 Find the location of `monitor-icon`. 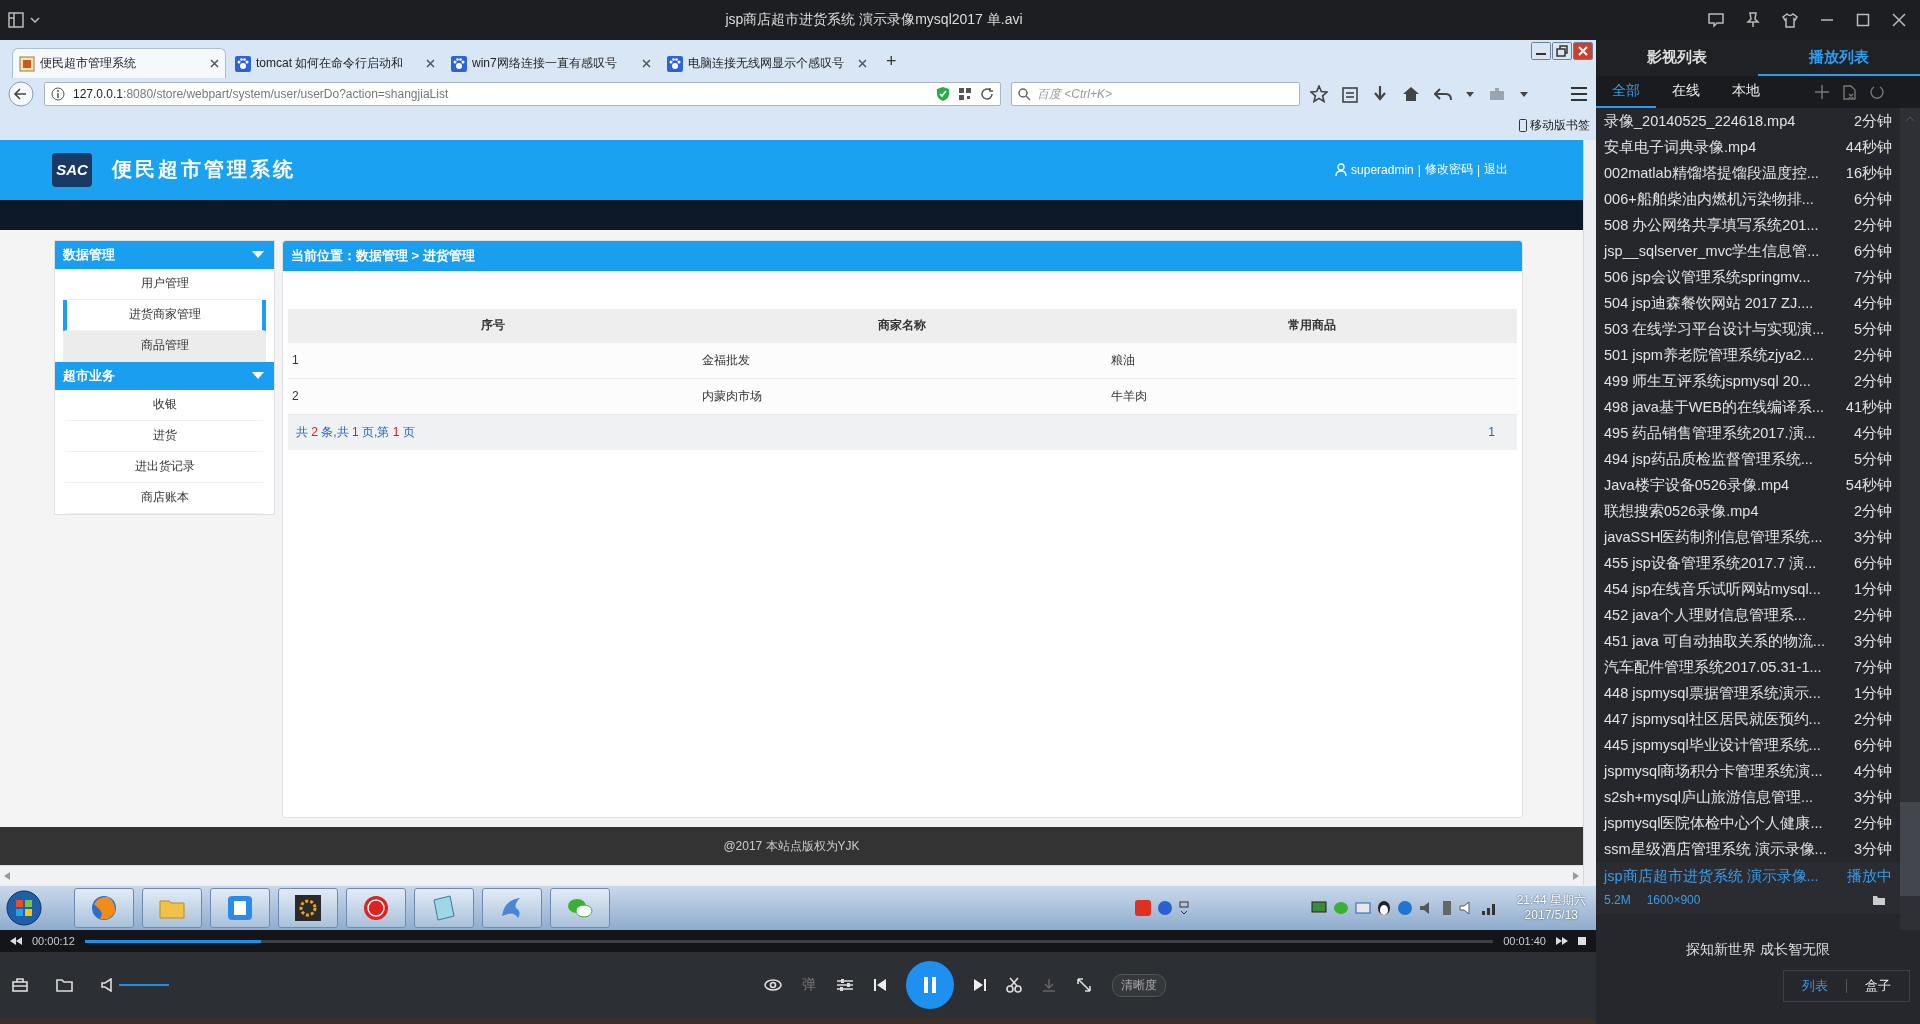

monitor-icon is located at coordinates (1318, 908).